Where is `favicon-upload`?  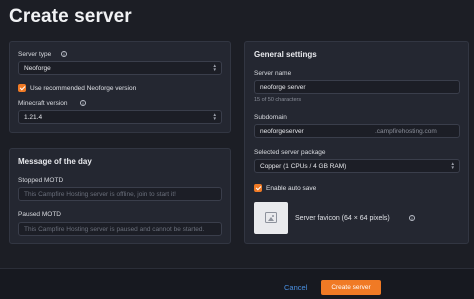 favicon-upload is located at coordinates (271, 218).